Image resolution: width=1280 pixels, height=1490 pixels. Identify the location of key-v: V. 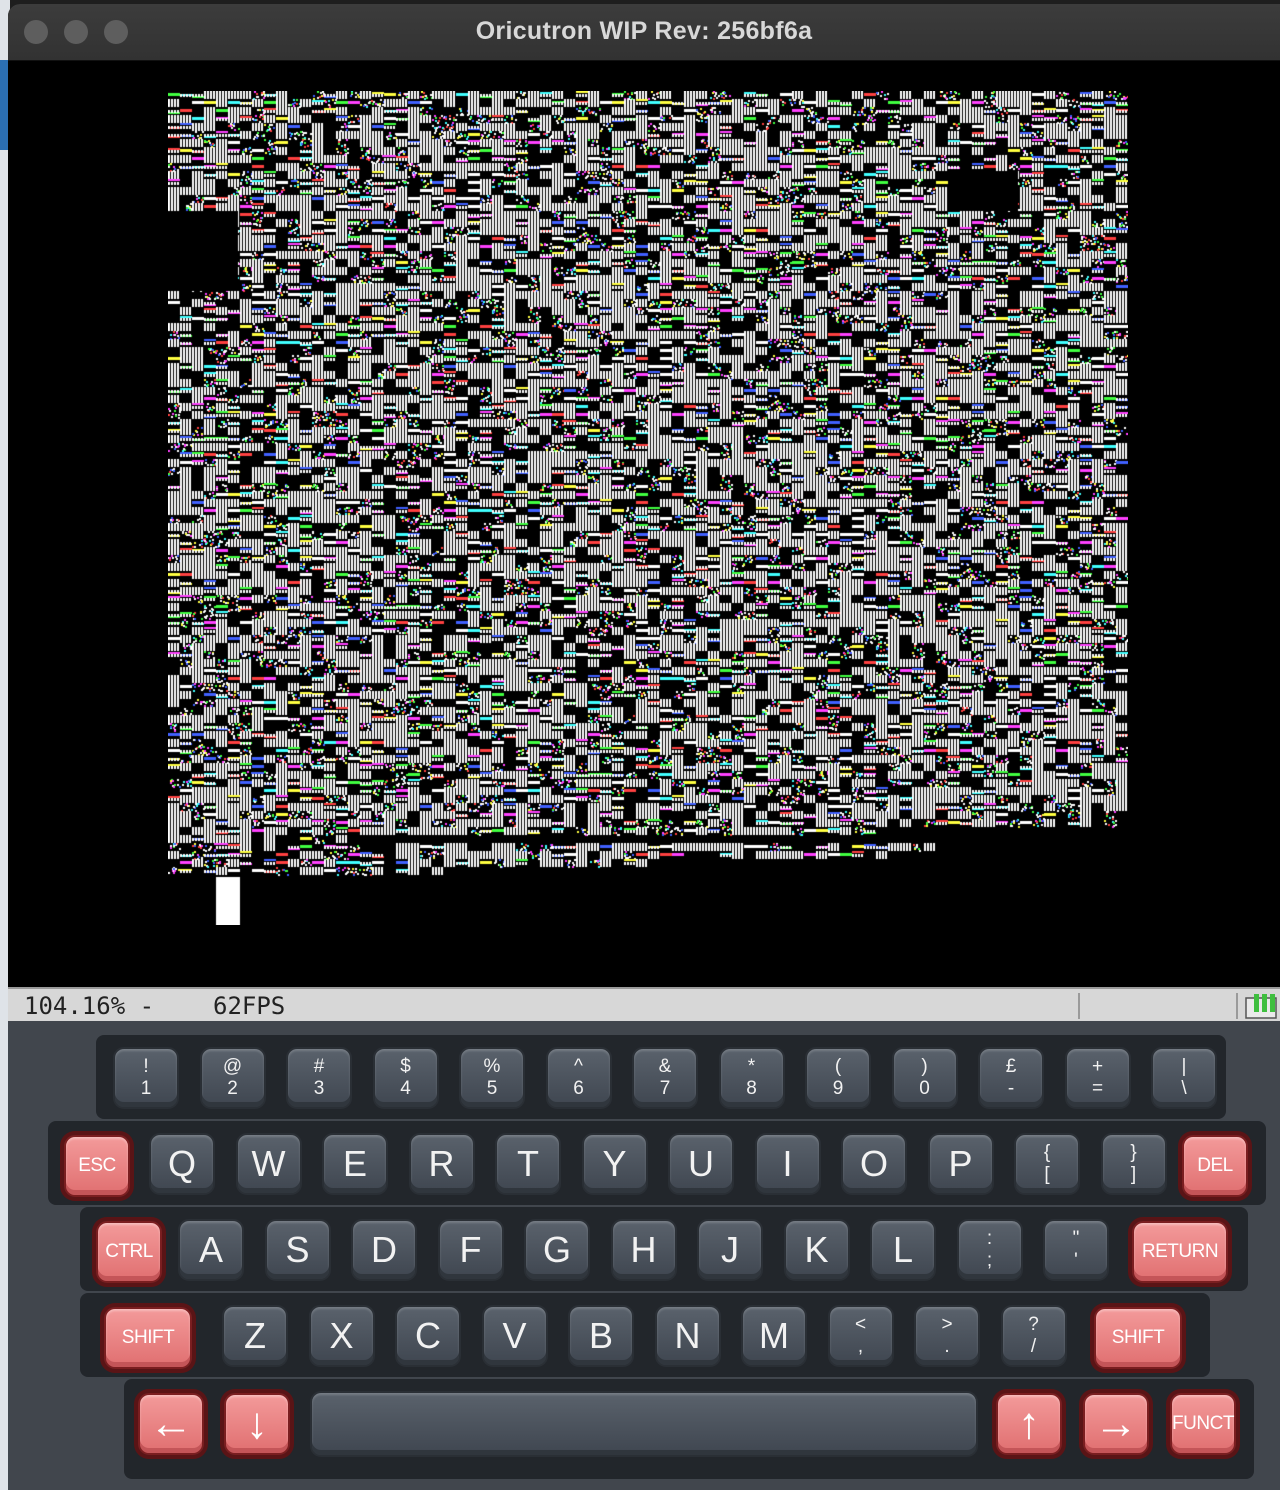
(514, 1336).